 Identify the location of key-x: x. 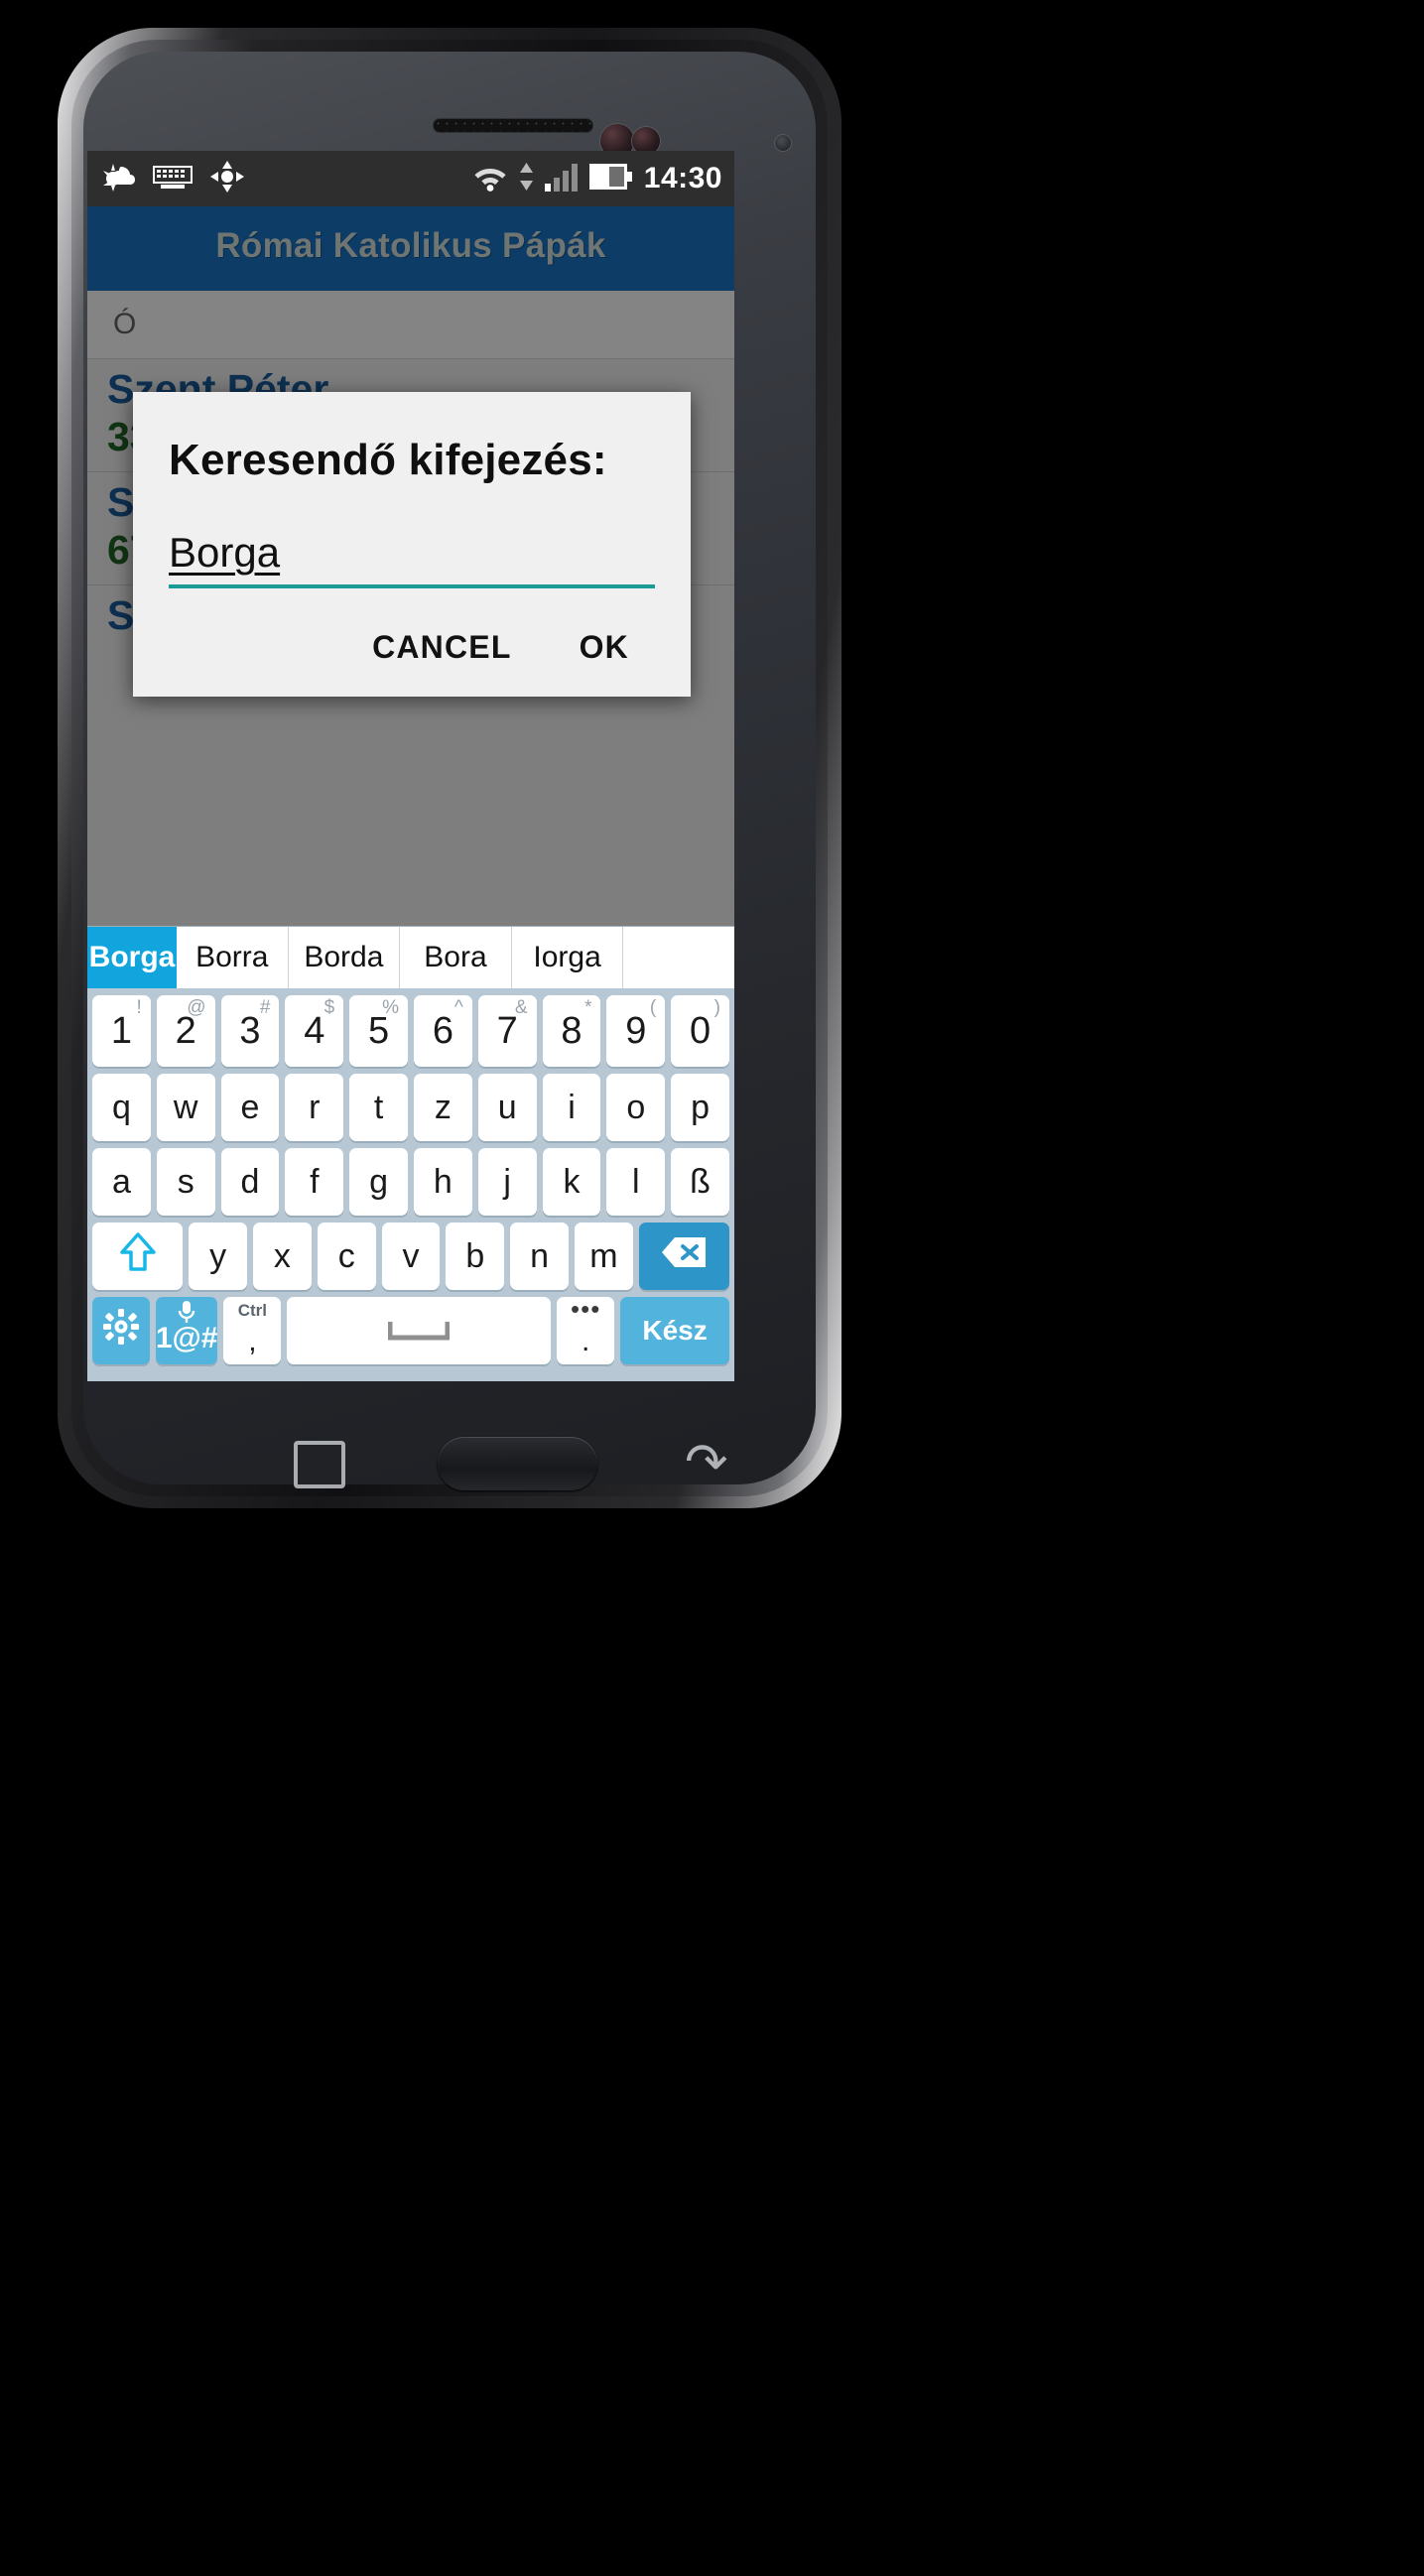
(282, 1256).